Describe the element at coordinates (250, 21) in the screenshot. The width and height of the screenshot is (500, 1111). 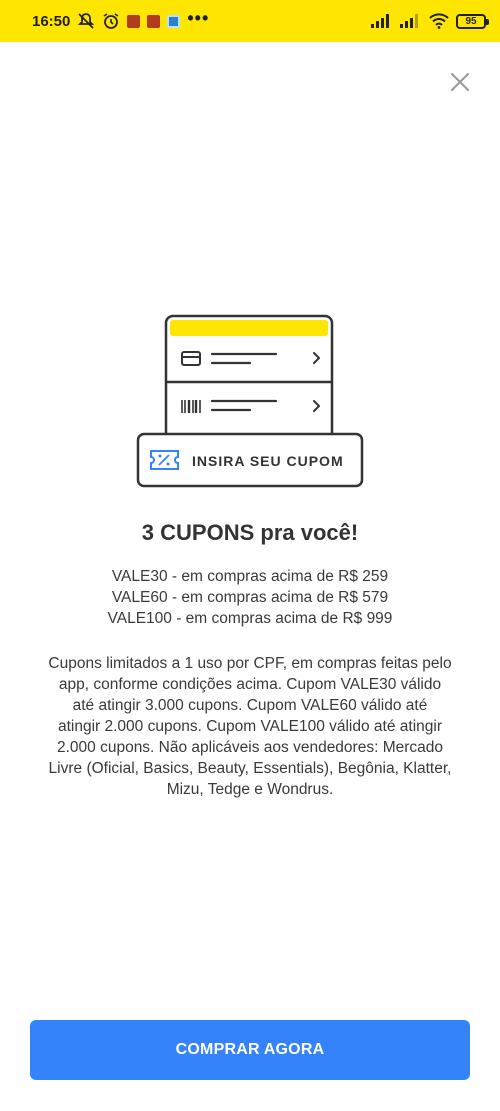
I see `status-bar: 16:50 ••• 95` at that location.